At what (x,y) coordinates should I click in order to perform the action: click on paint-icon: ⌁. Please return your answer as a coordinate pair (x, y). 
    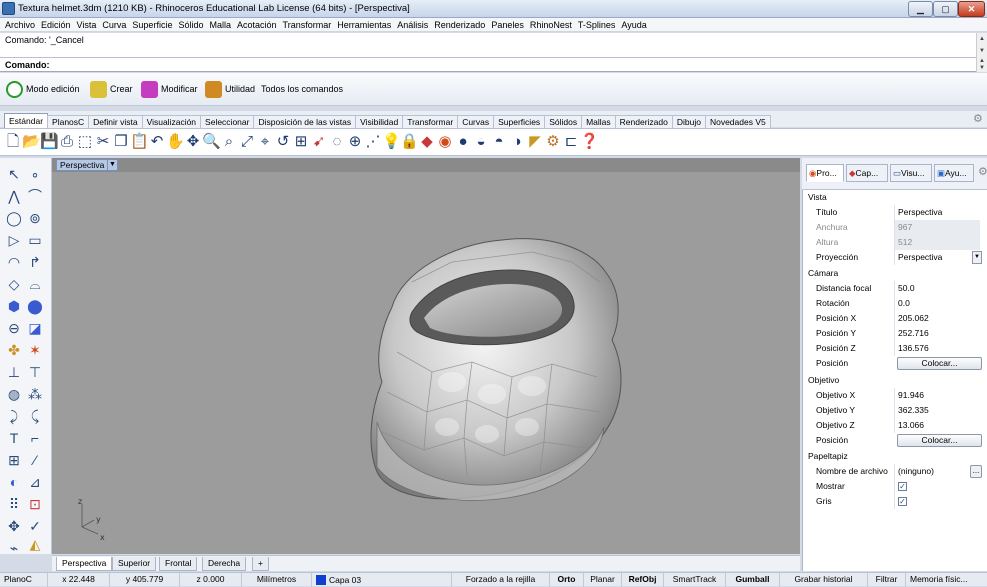
    Looking at the image, I should click on (14, 548).